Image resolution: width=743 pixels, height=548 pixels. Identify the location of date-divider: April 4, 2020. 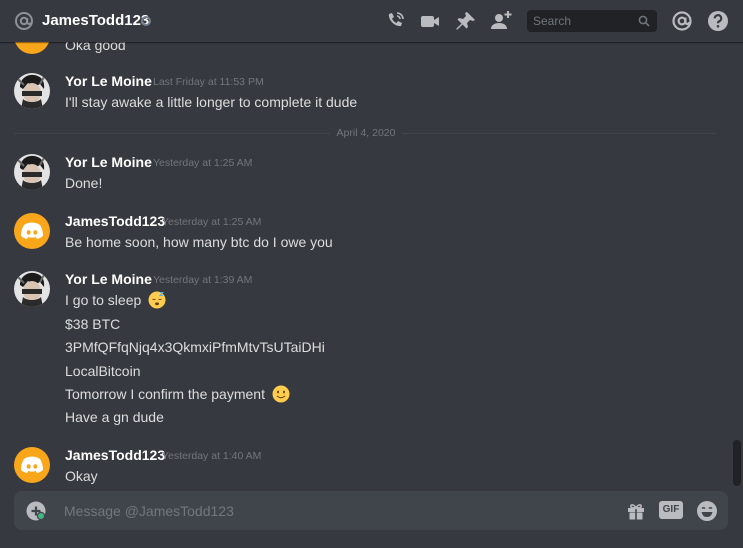
(366, 133).